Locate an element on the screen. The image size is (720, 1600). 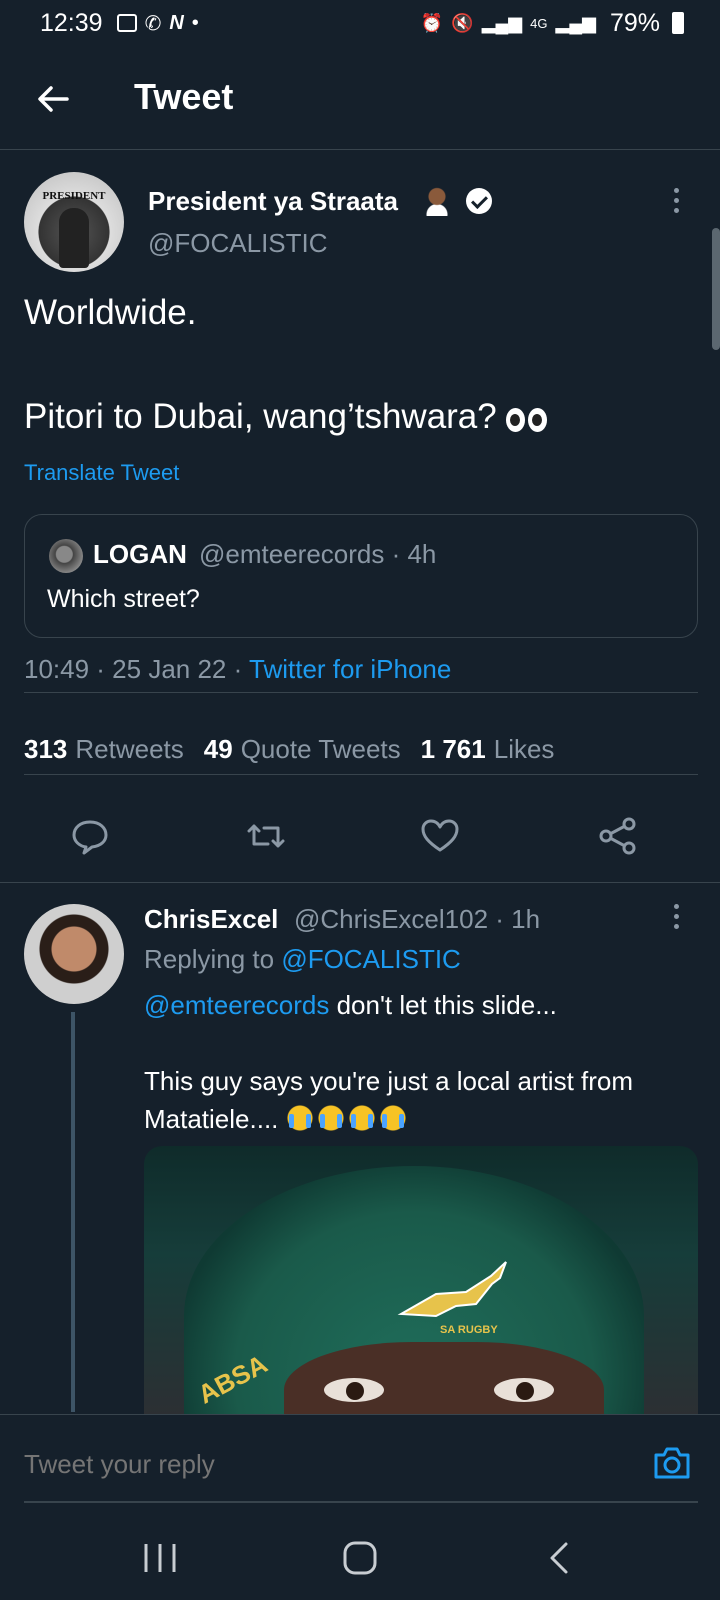
retweet-icon is located at coordinates (266, 836).